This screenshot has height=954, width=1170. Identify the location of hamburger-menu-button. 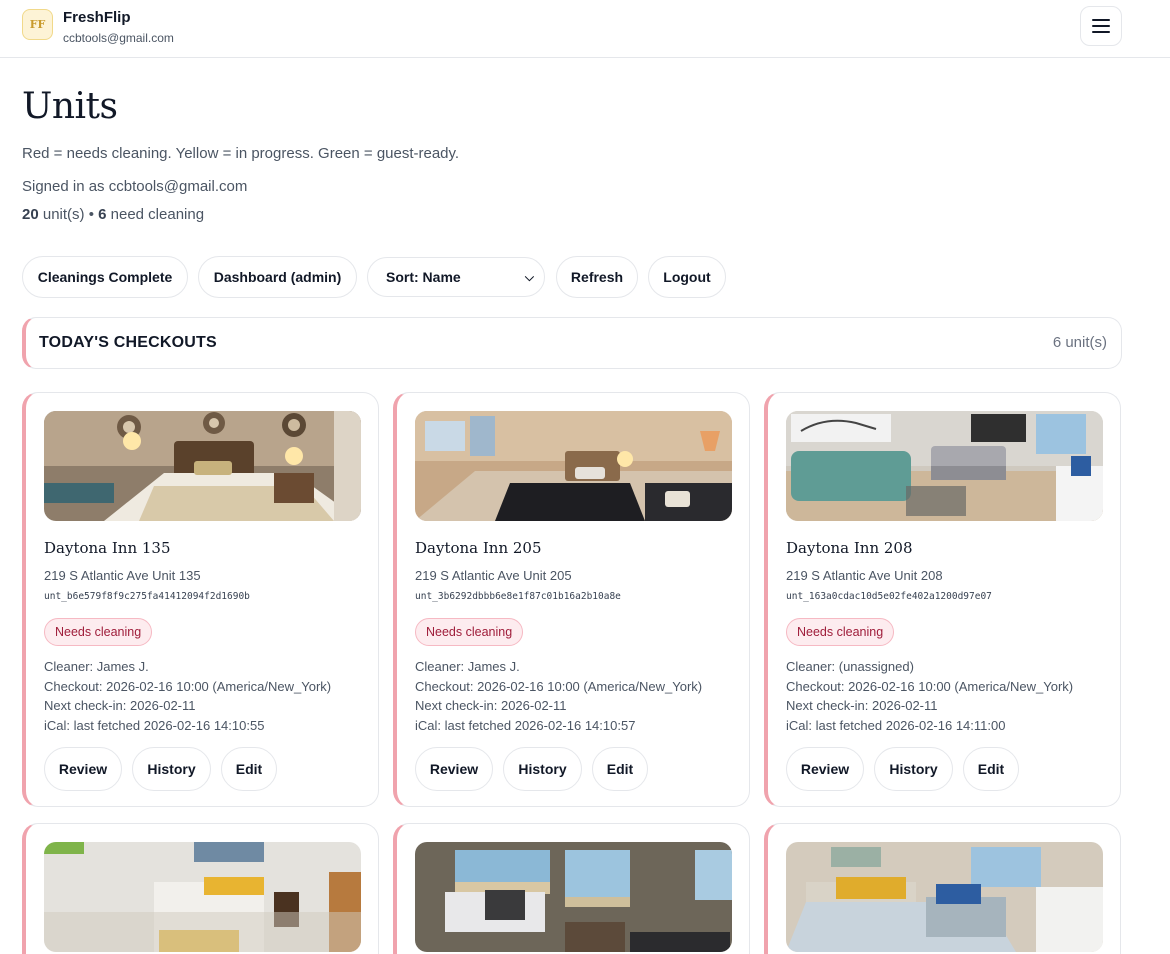
(1101, 26).